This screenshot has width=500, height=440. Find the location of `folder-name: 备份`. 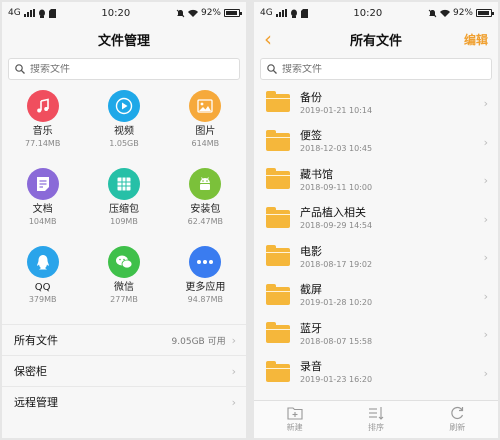

folder-name: 备份 is located at coordinates (311, 97).